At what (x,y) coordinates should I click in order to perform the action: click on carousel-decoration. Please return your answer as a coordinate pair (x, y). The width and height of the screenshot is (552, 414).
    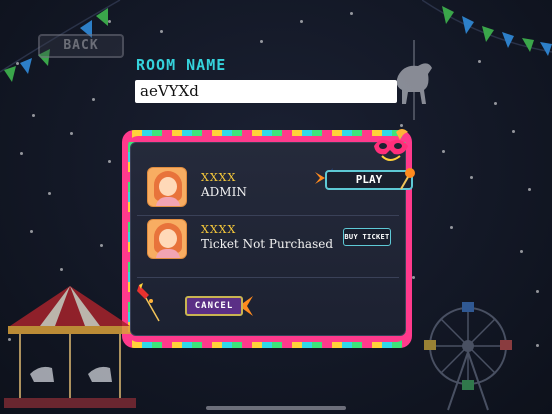
    Looking at the image, I should click on (70, 347).